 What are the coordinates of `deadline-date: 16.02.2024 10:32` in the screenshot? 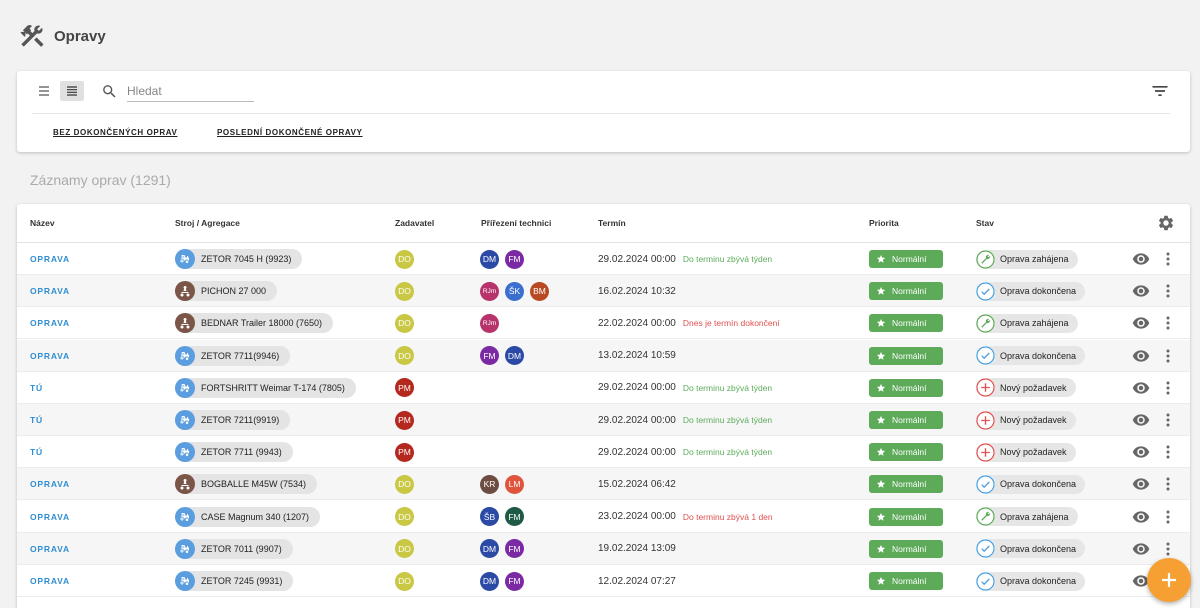 It's located at (637, 291).